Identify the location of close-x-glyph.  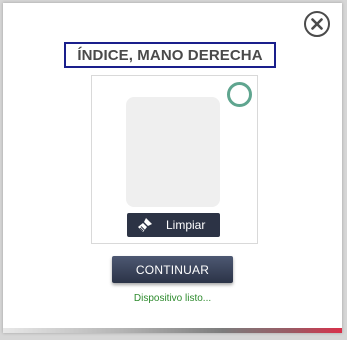
(317, 24).